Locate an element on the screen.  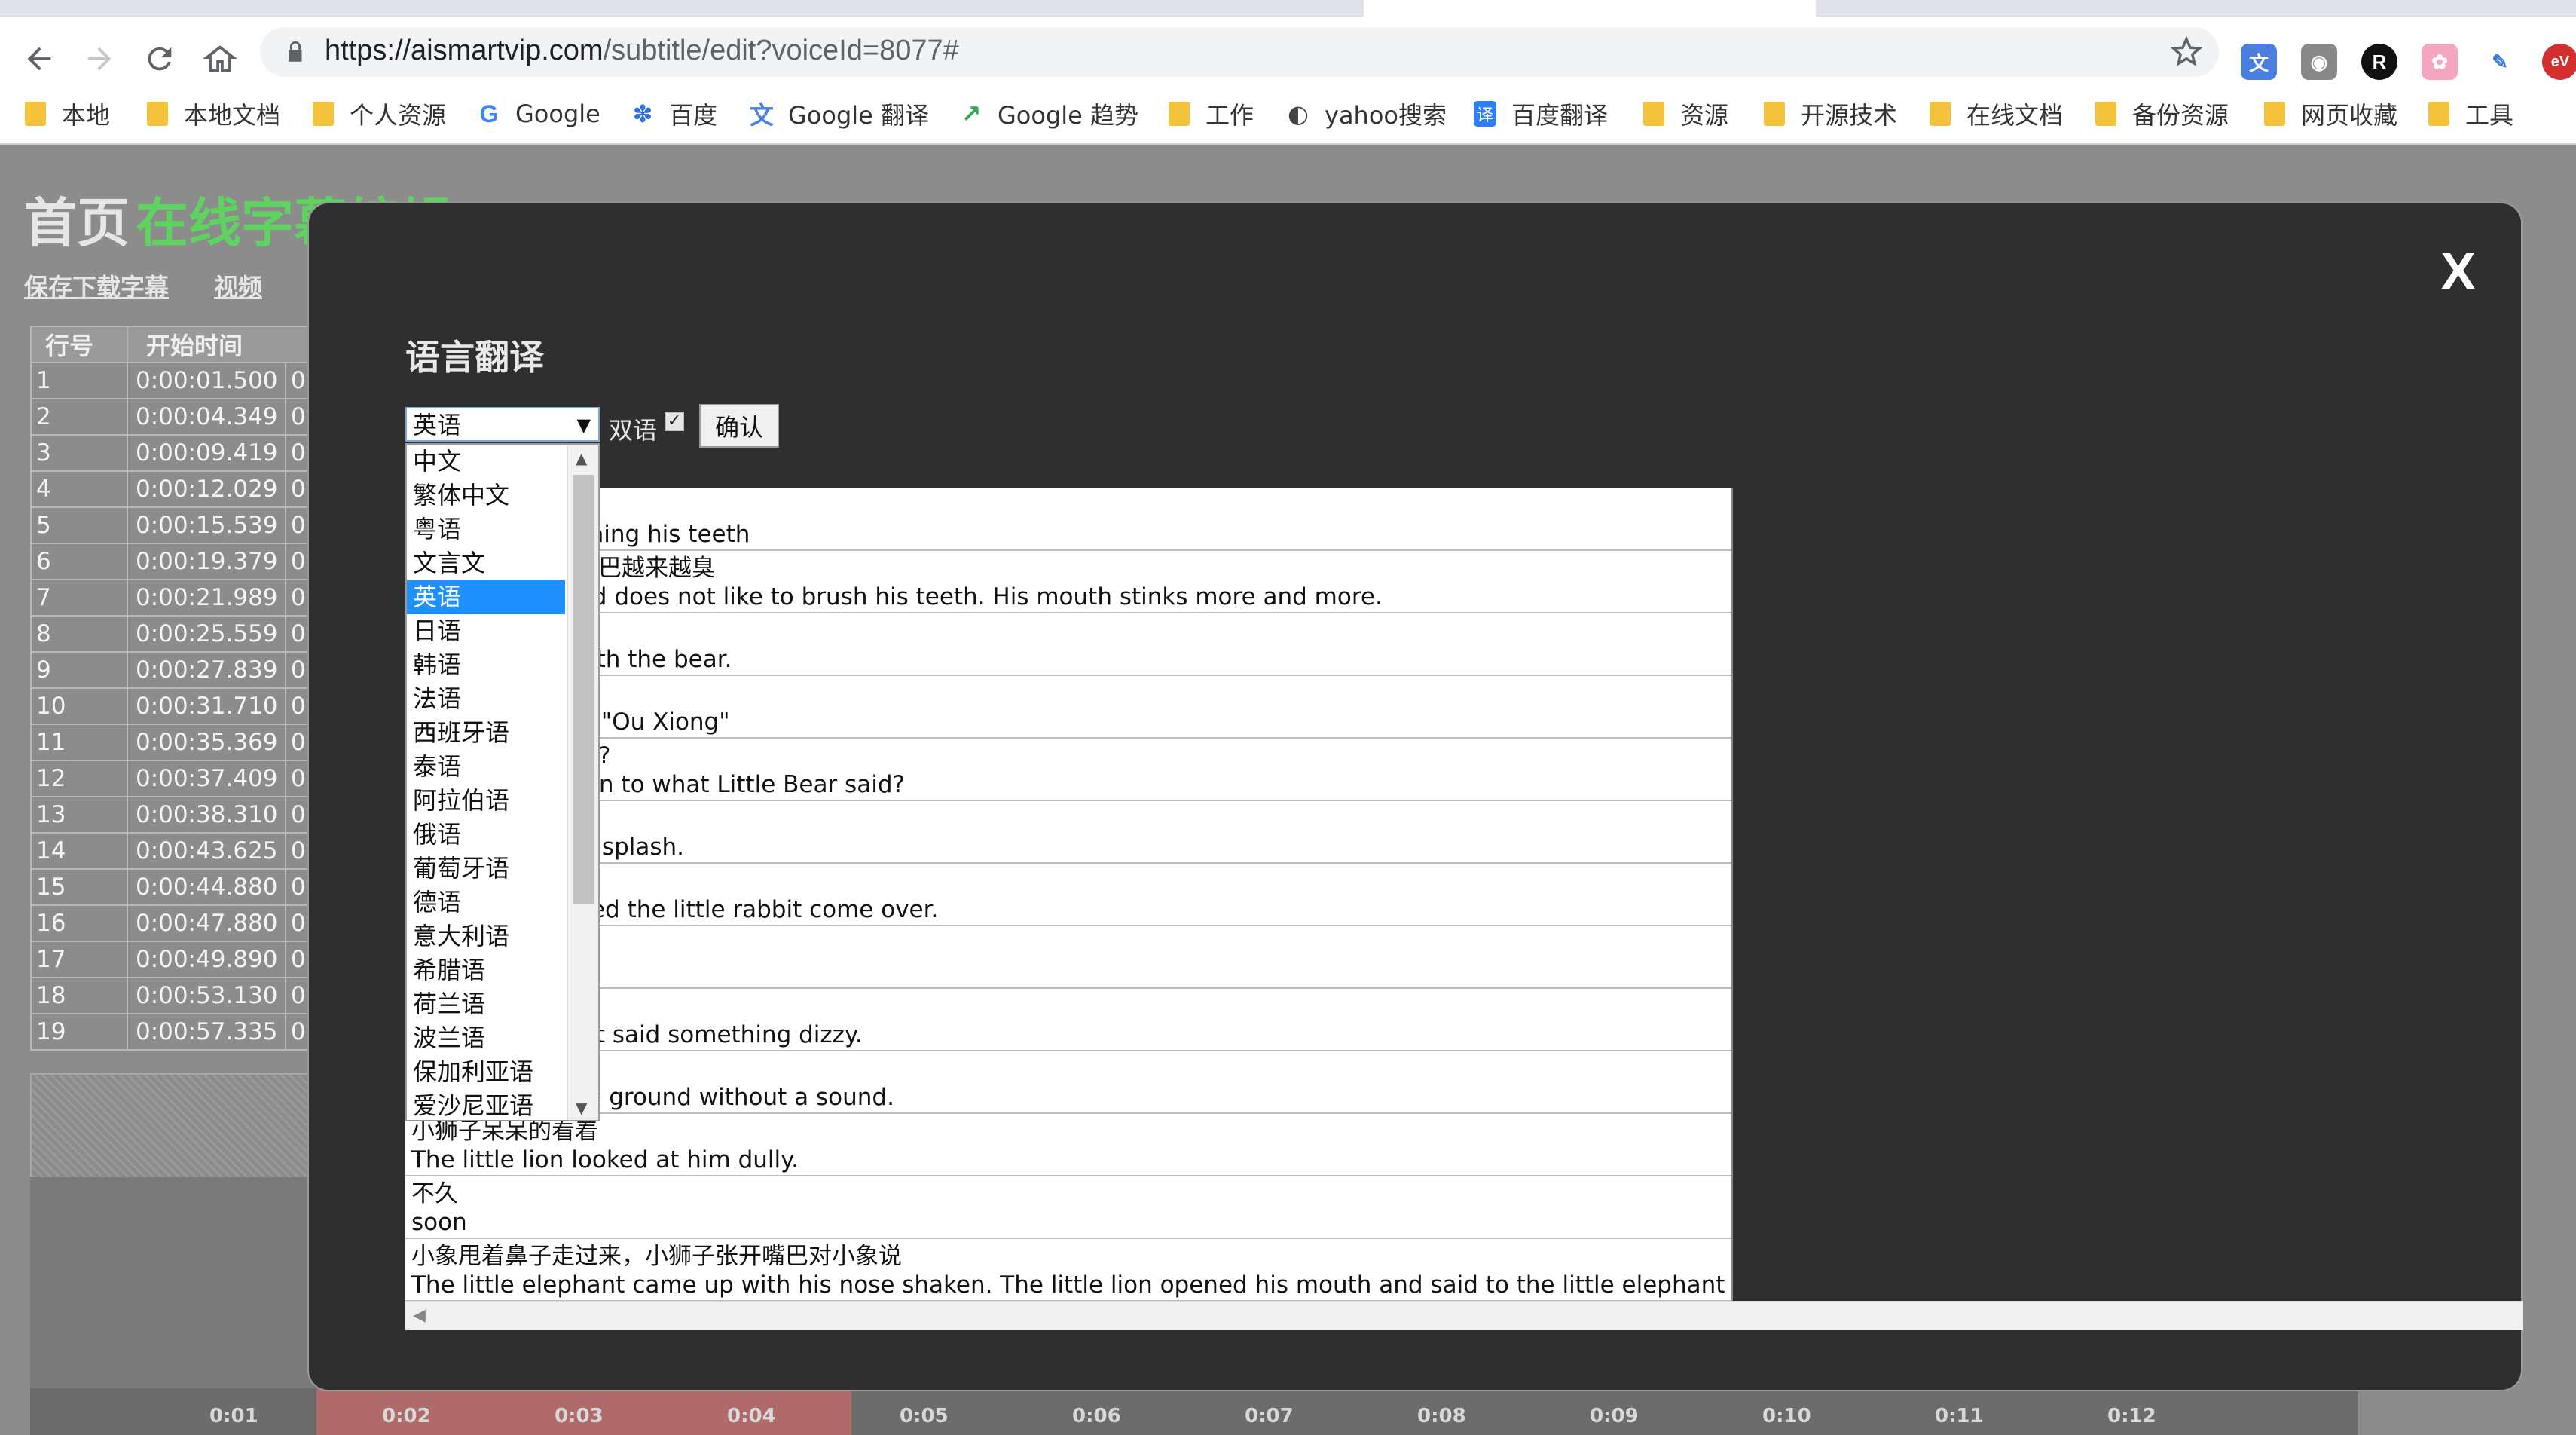
translation-row: 玩her is located at coordinates (1068, 957).